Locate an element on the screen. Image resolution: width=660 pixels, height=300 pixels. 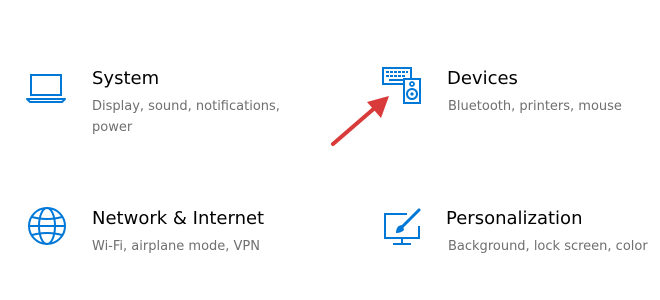
tile-title: System is located at coordinates (126, 78).